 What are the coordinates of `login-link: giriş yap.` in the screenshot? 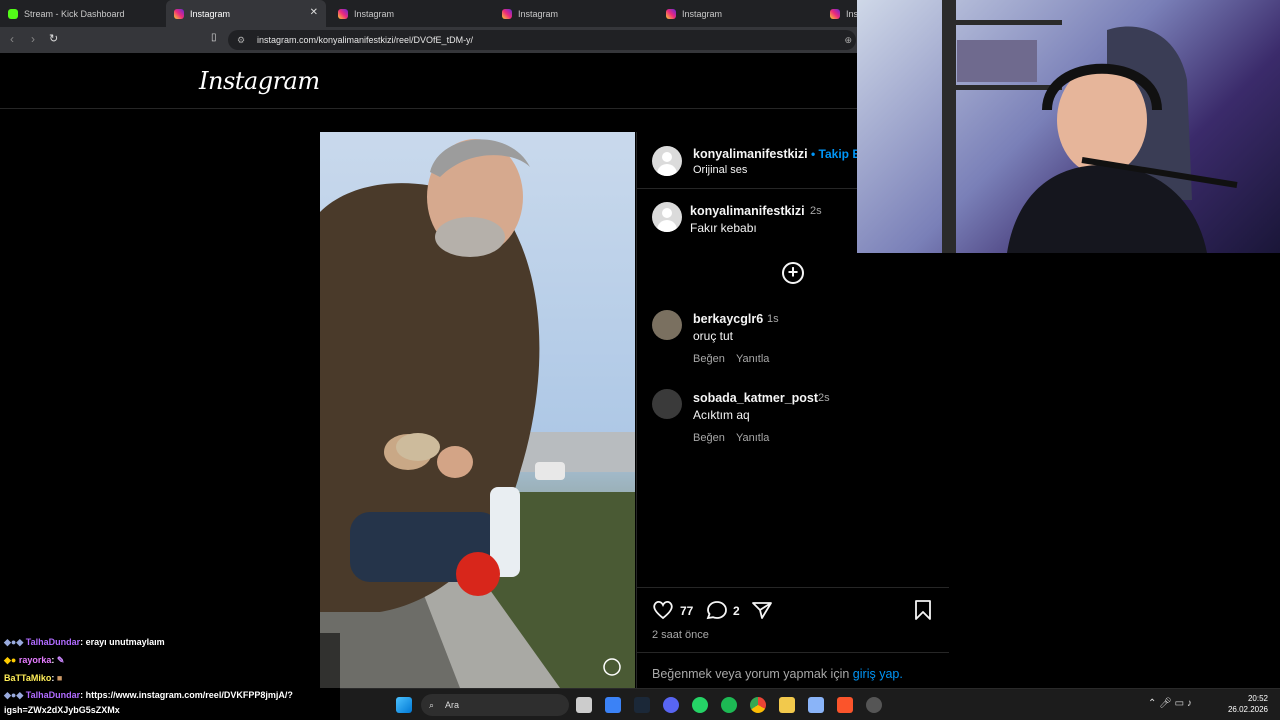 It's located at (878, 674).